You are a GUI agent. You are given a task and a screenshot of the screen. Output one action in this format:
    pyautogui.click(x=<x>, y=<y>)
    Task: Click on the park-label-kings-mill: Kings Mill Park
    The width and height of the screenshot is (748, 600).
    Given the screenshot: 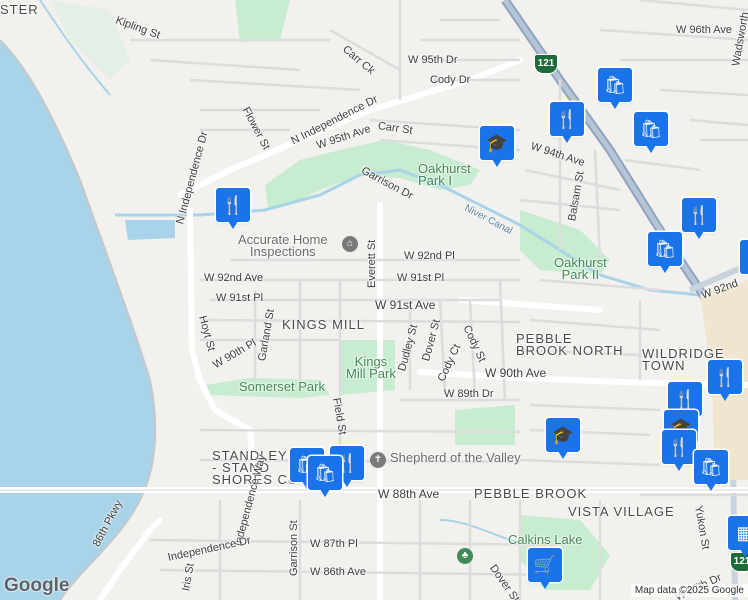 What is the action you would take?
    pyautogui.click(x=371, y=367)
    